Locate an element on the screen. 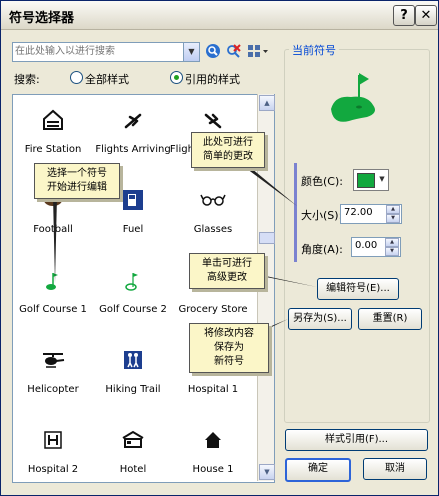  radio-all-styles is located at coordinates (76, 77).